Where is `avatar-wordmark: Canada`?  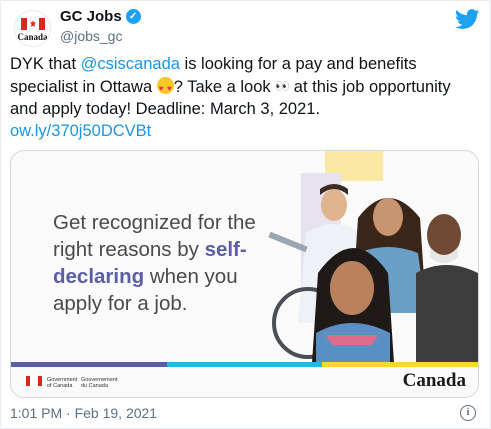 avatar-wordmark: Canada is located at coordinates (32, 37).